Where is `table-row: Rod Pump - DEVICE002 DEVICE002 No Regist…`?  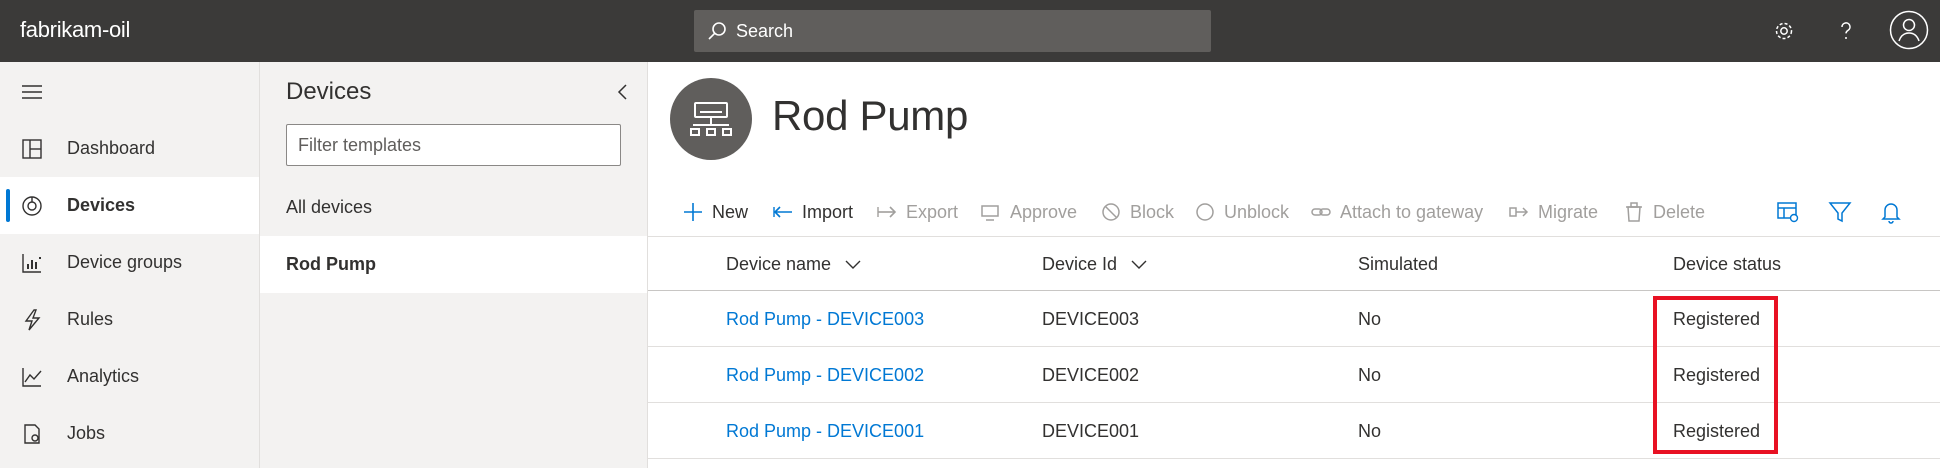 table-row: Rod Pump - DEVICE002 DEVICE002 No Regist… is located at coordinates (1294, 375).